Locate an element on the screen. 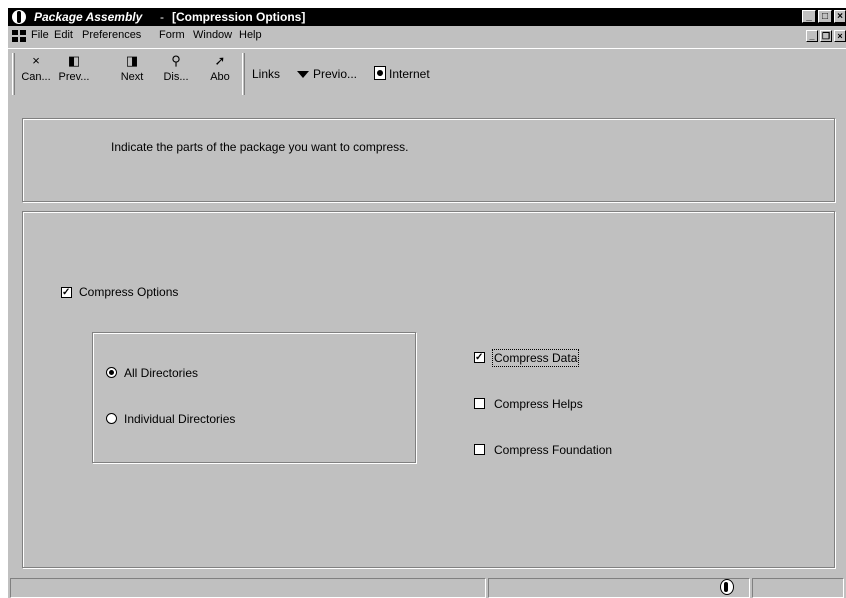 This screenshot has width=846, height=598. mdi-restore-button: ❐ is located at coordinates (826, 36).